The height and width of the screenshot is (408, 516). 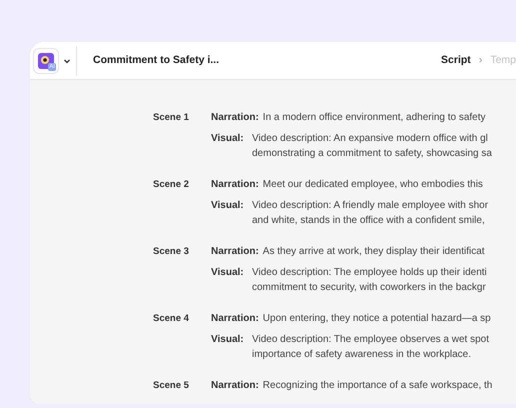 What do you see at coordinates (456, 60) in the screenshot?
I see `step-tab: Script` at bounding box center [456, 60].